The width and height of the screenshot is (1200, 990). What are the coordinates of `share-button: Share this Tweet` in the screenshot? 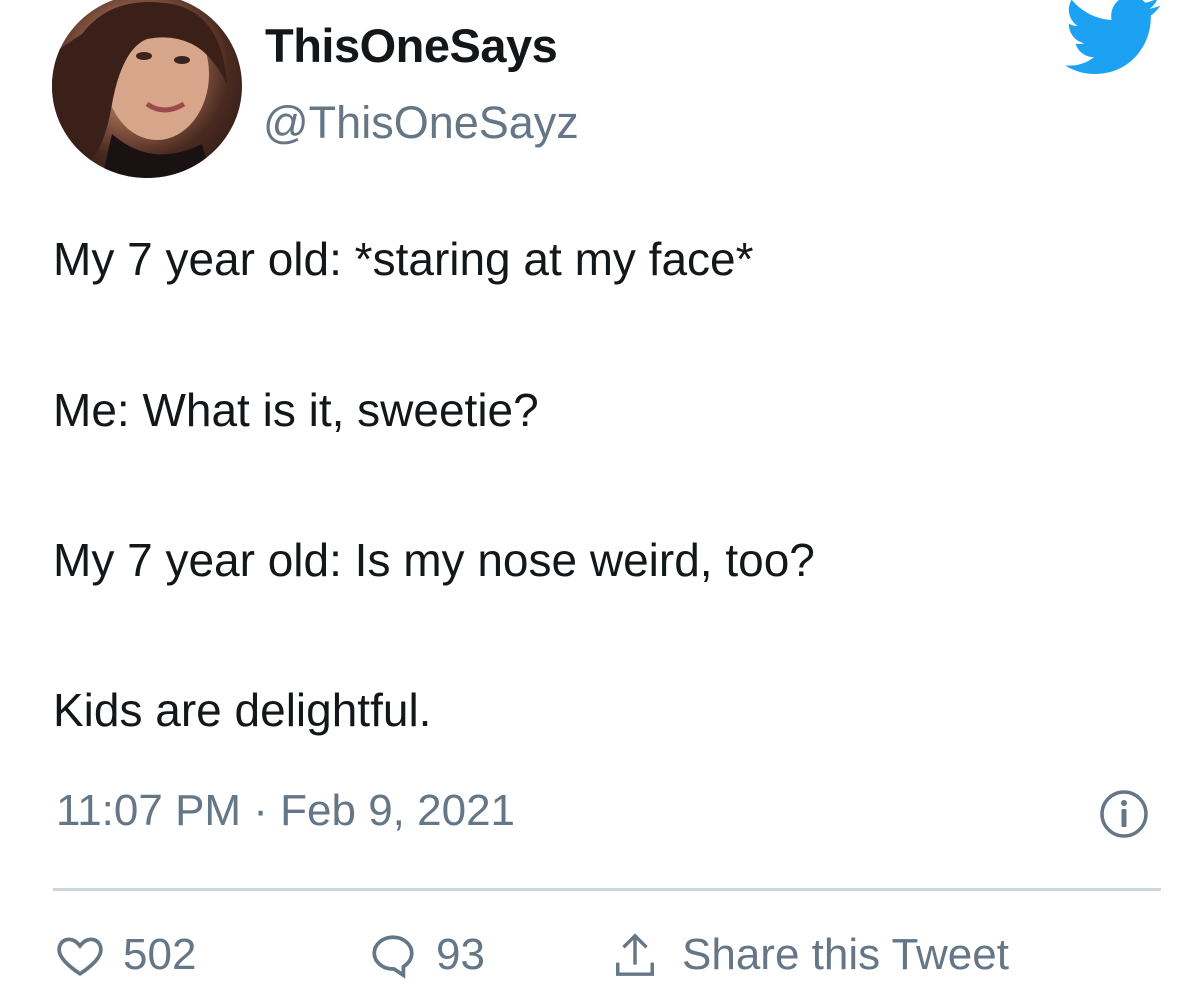 It's located at (810, 955).